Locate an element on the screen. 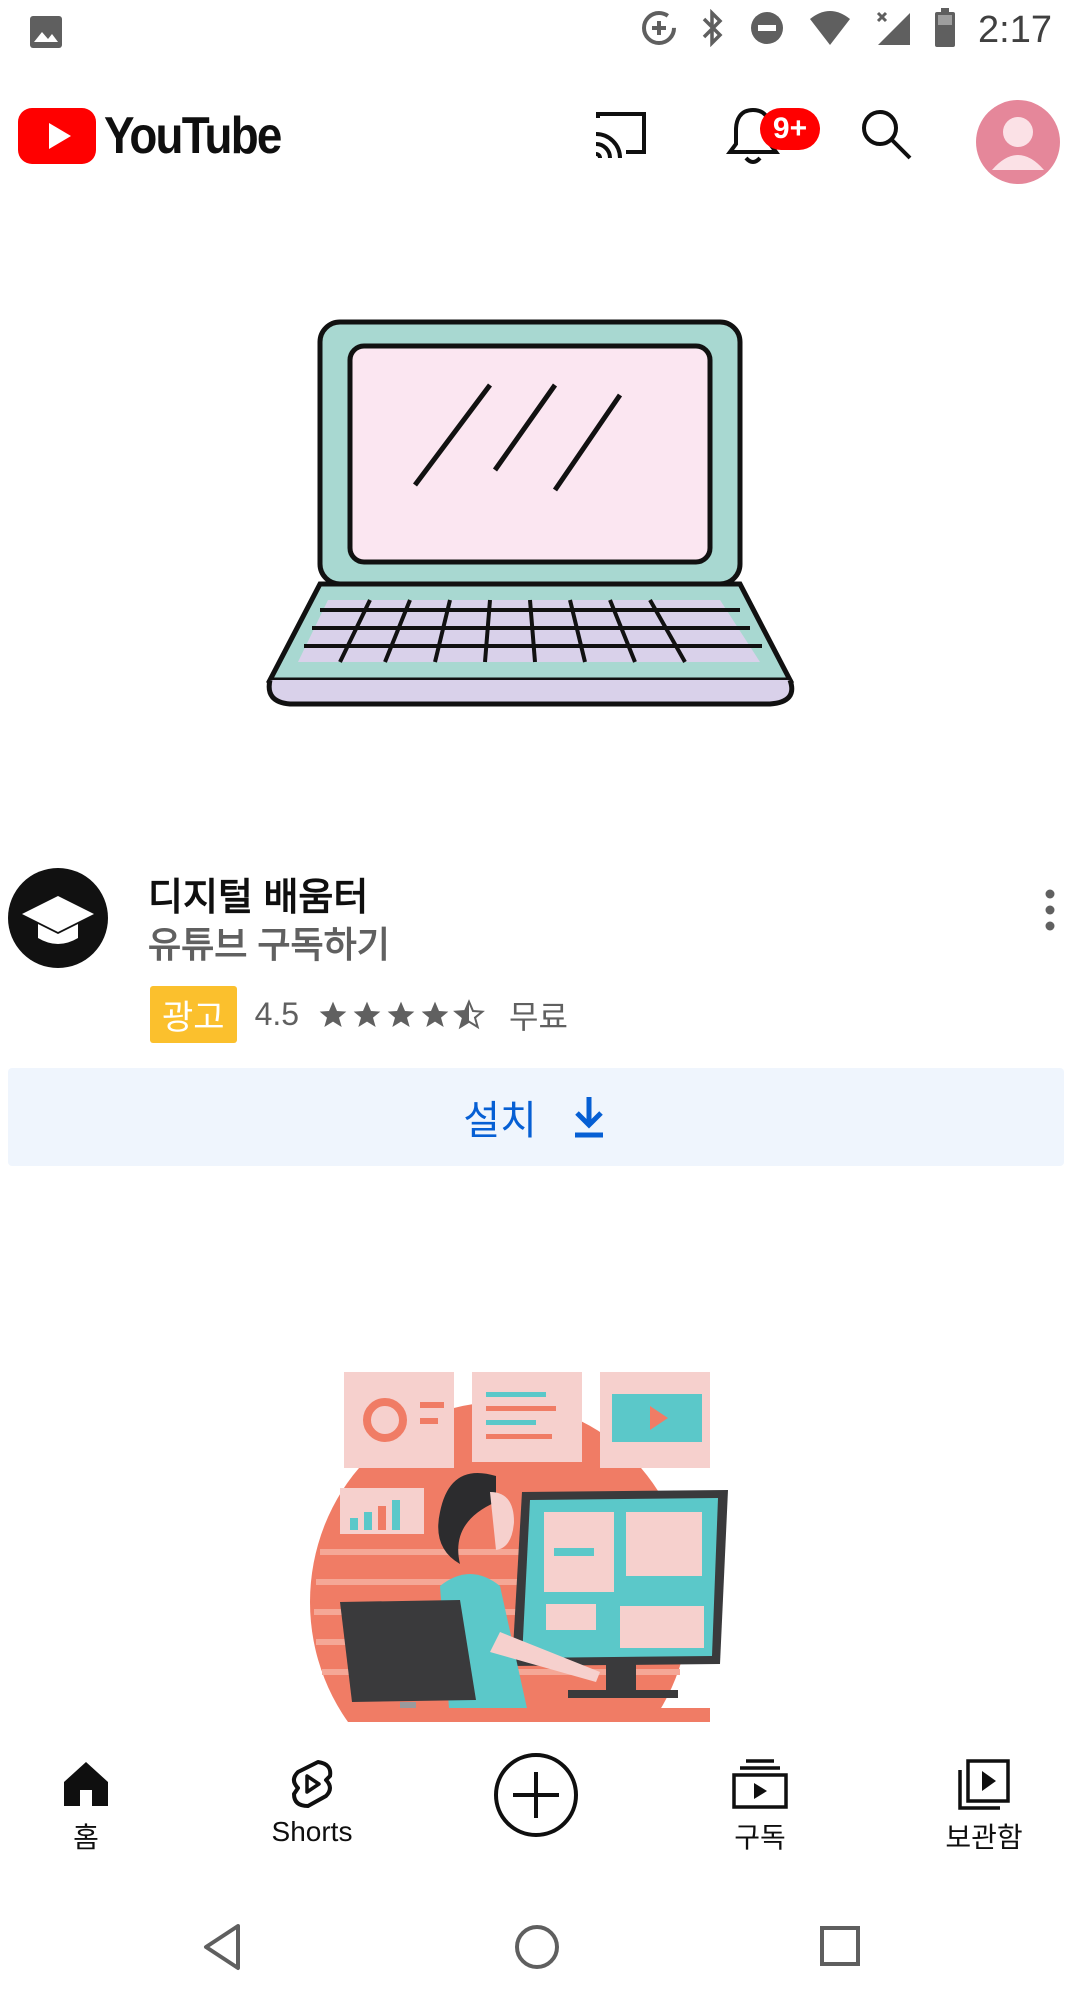 This screenshot has width=1080, height=2006. nav-subscriptions-label: 구독 is located at coordinates (760, 1837).